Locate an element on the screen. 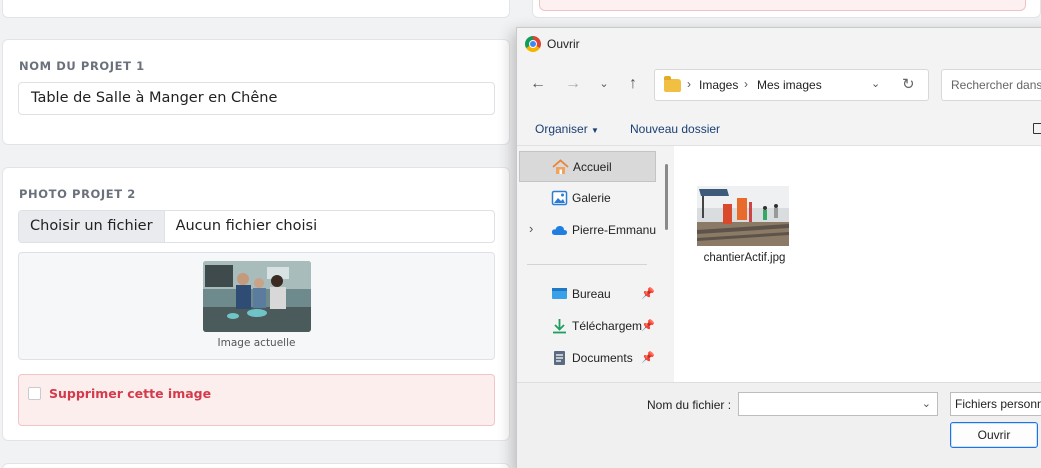 The height and width of the screenshot is (468, 1041). chrome-icon is located at coordinates (533, 44).